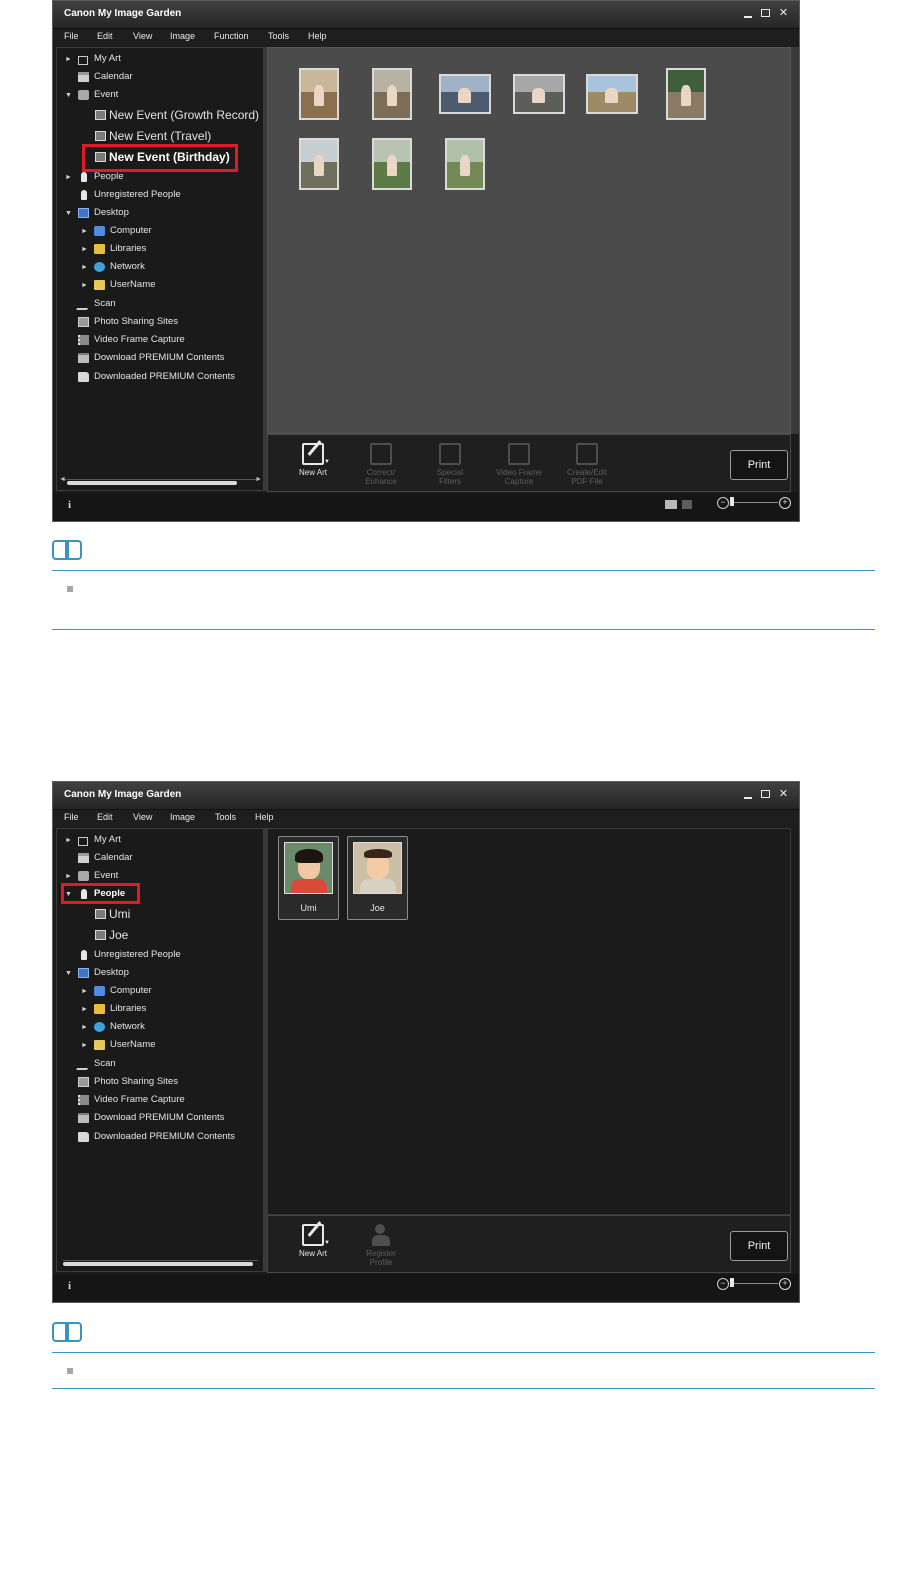 The height and width of the screenshot is (1571, 899). What do you see at coordinates (450, 467) in the screenshot?
I see `special-filters-button: Special Filters` at bounding box center [450, 467].